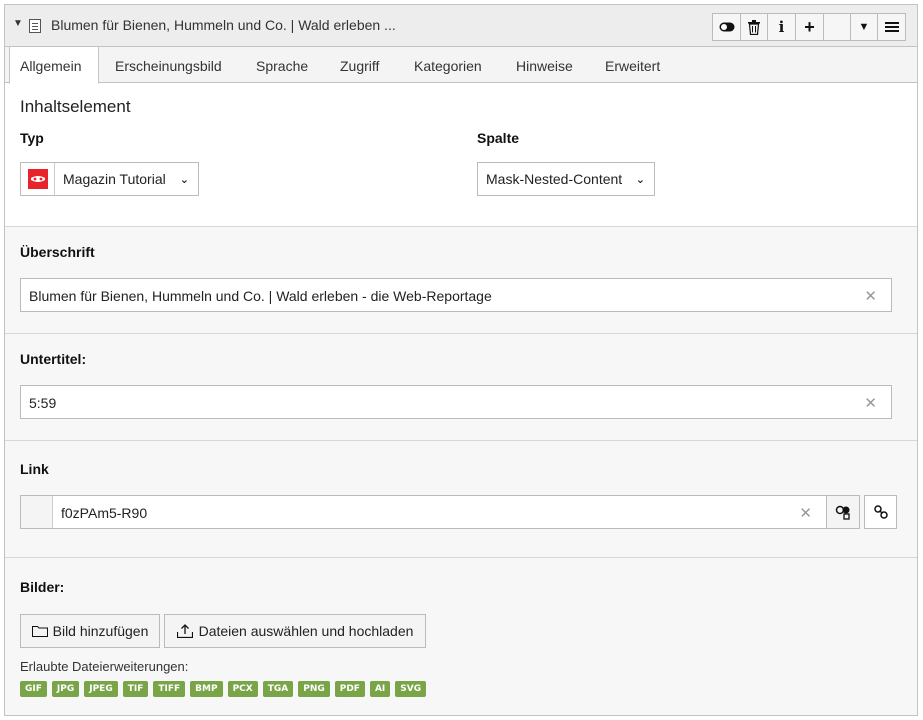 The height and width of the screenshot is (720, 923). I want to click on trash-icon, so click(754, 27).